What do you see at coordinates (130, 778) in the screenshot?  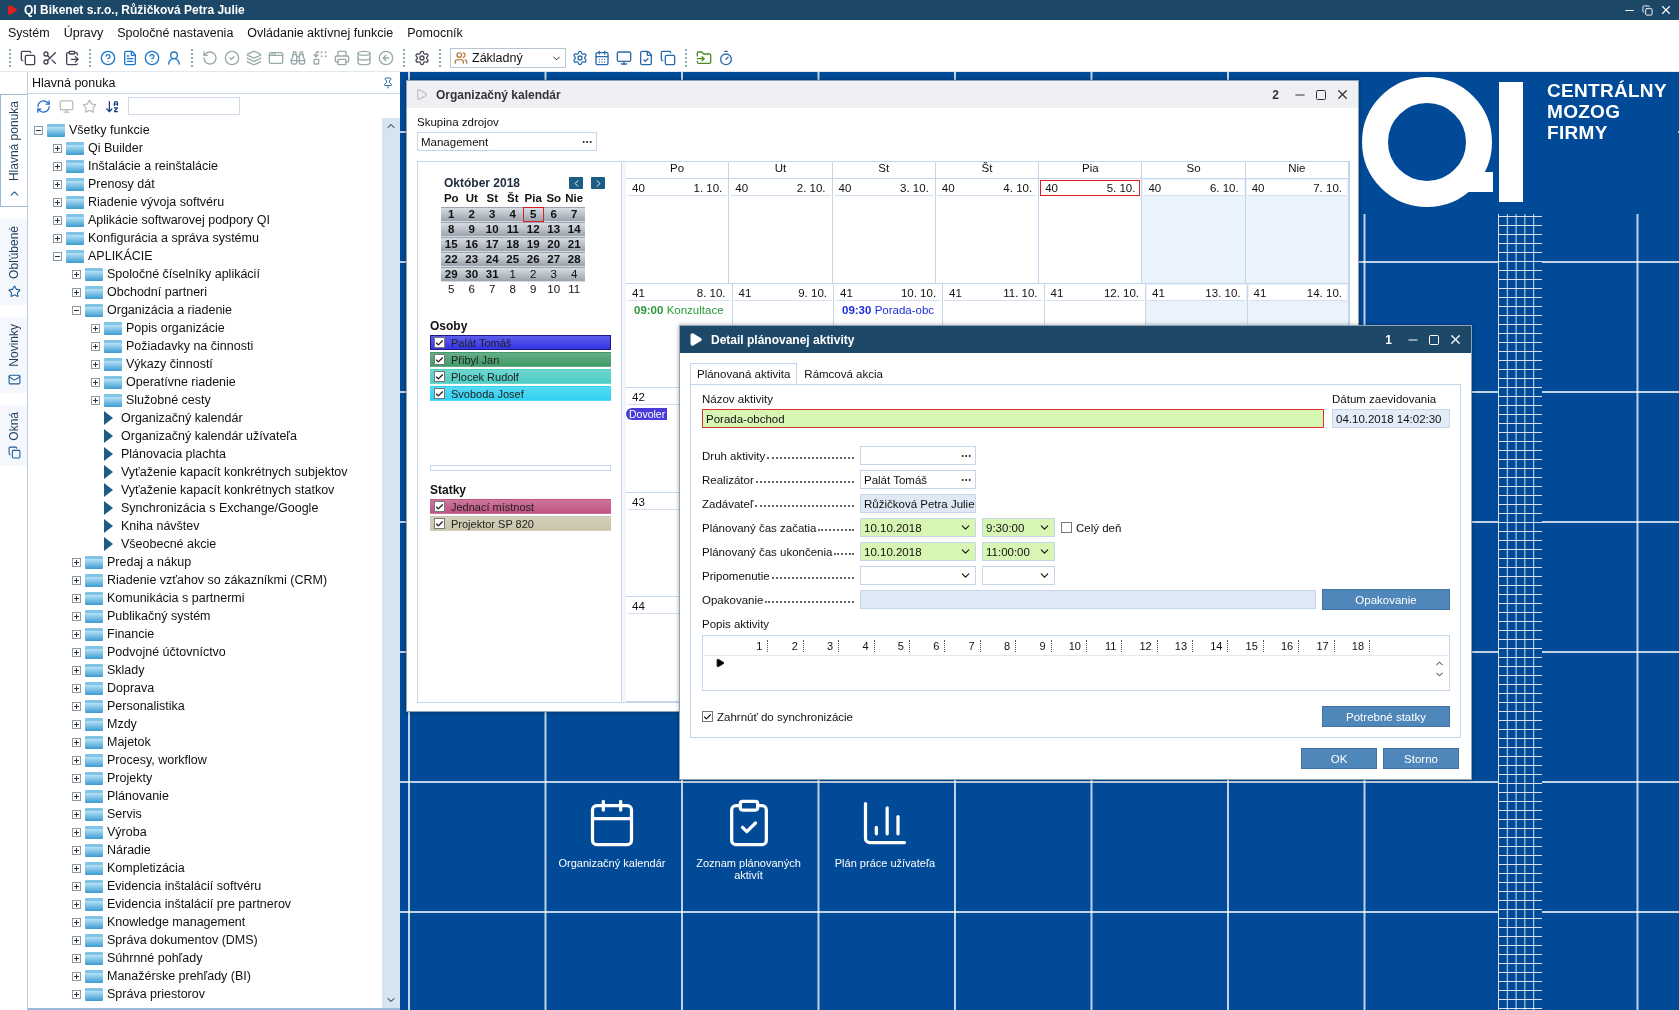 I see `tree-item: Projekty` at bounding box center [130, 778].